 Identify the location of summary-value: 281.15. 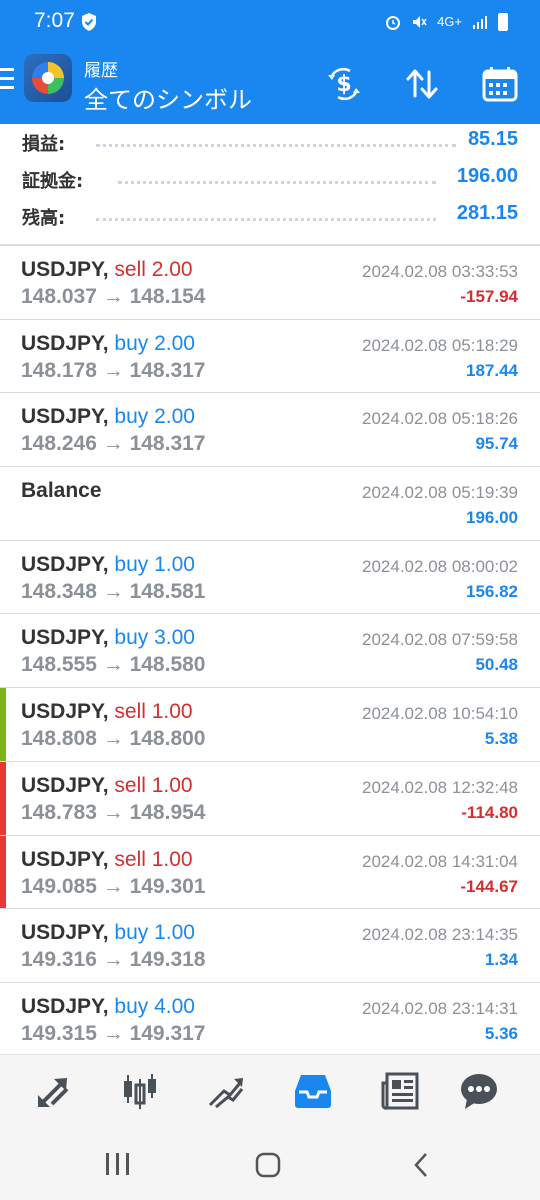
(487, 213).